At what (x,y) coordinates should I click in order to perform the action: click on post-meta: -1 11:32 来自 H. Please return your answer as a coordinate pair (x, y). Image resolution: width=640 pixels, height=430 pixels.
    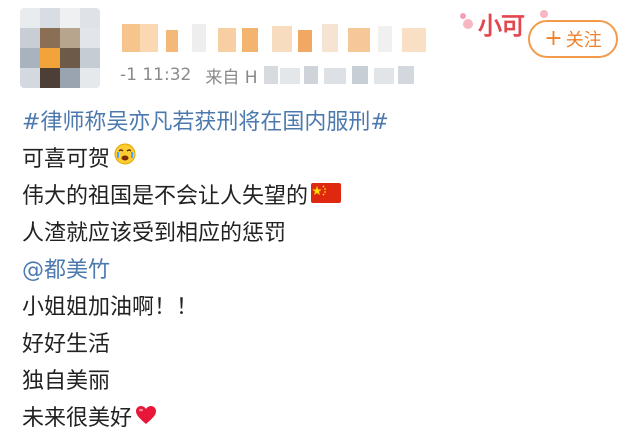
    Looking at the image, I should click on (272, 75).